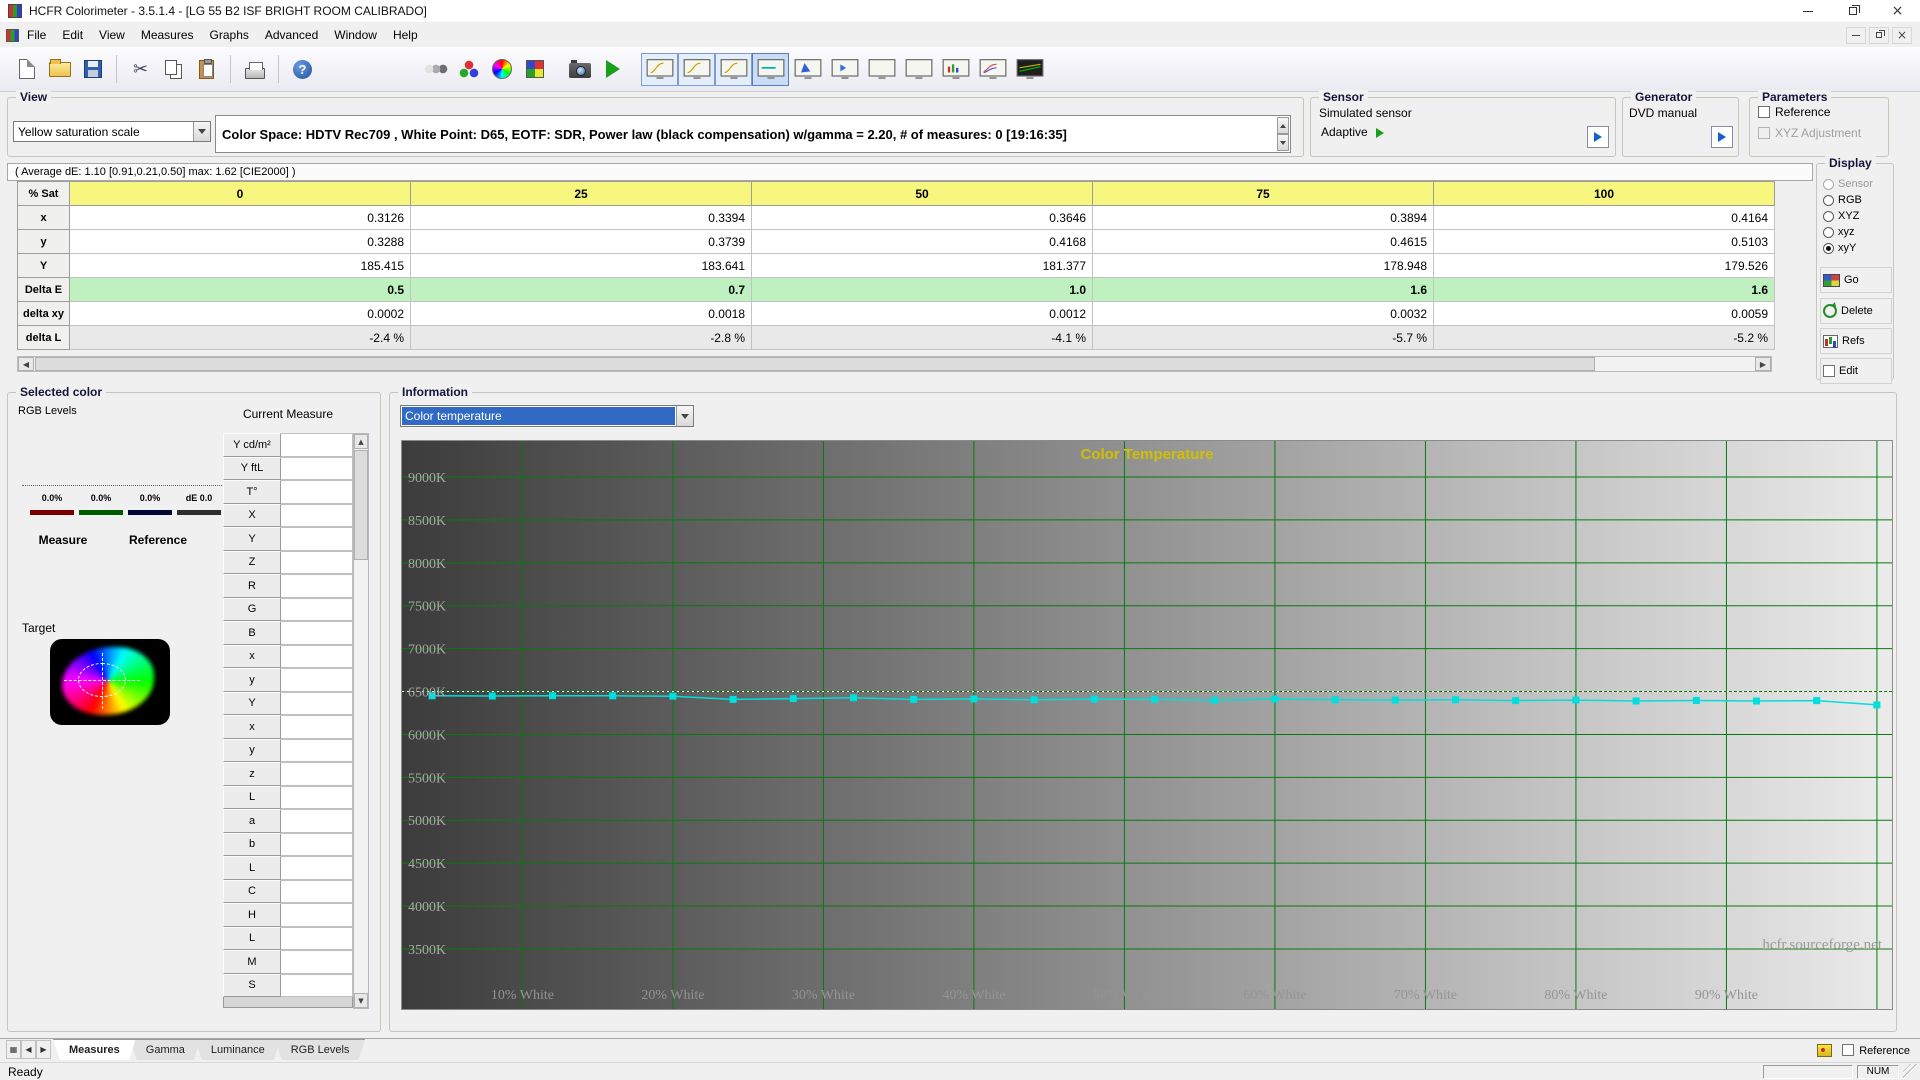  I want to click on menu-item-file: File, so click(36, 35).